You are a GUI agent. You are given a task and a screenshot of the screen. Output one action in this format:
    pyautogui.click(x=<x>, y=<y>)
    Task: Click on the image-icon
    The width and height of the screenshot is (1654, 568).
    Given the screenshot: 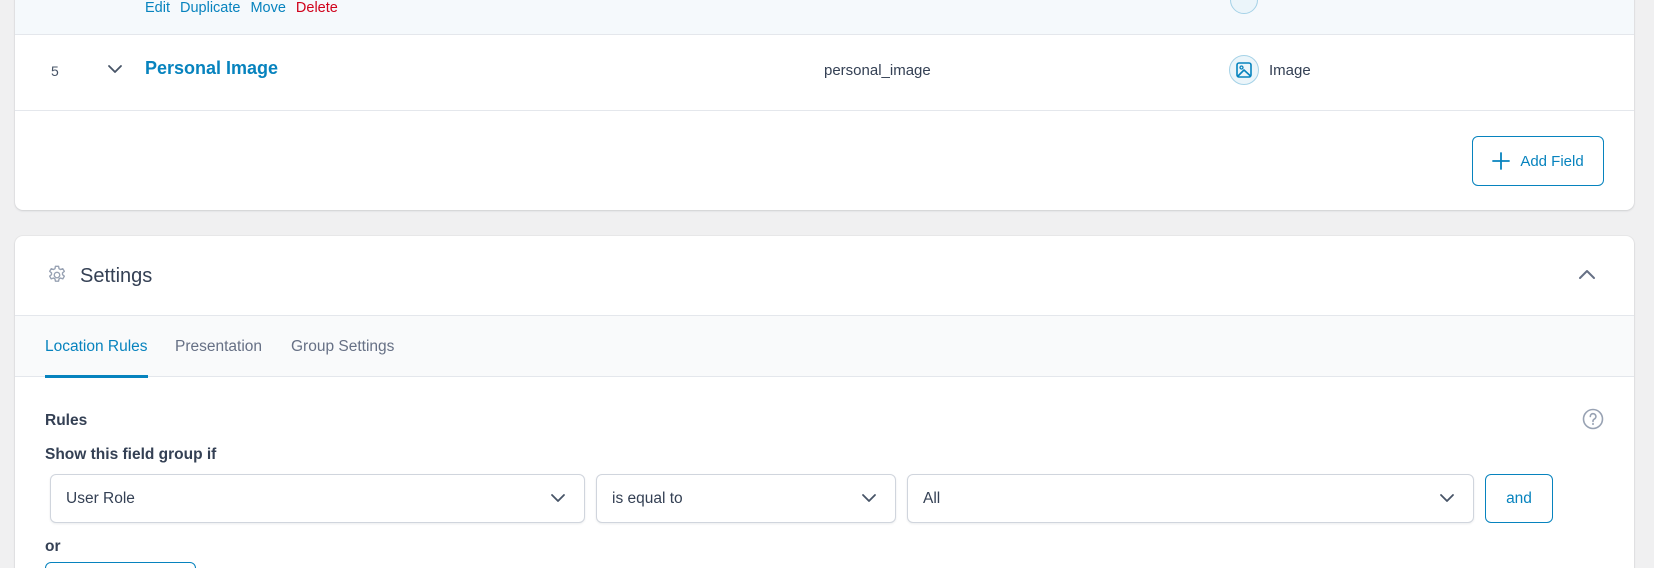 What is the action you would take?
    pyautogui.click(x=1244, y=70)
    